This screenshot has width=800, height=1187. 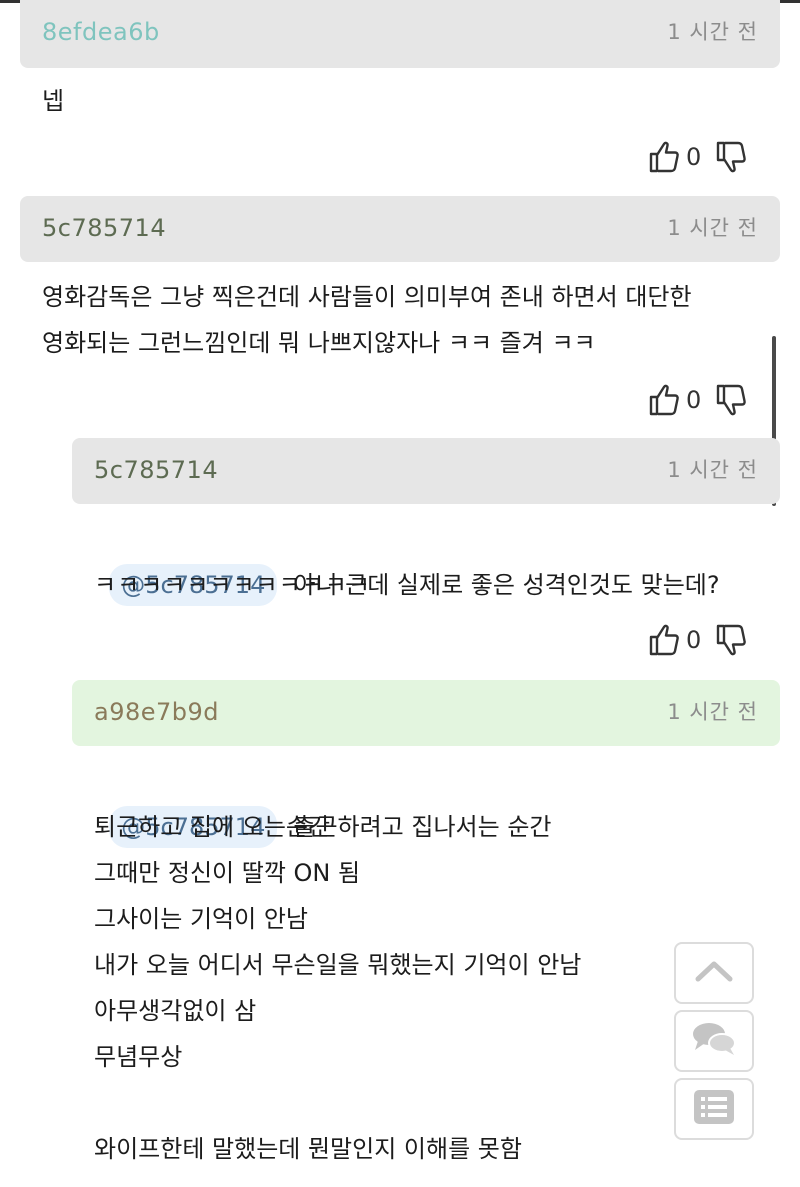 I want to click on list-icon, so click(x=714, y=1109).